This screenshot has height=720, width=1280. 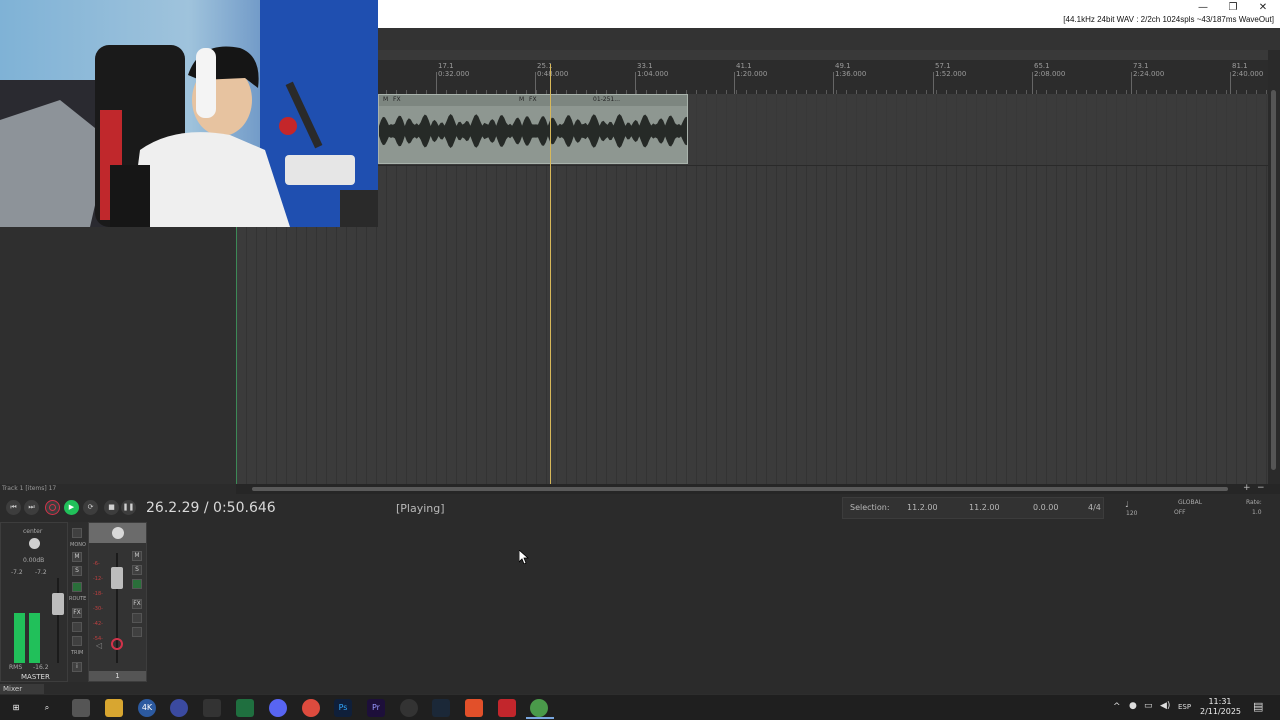 What do you see at coordinates (77, 613) in the screenshot?
I see `master-fx-button: FX` at bounding box center [77, 613].